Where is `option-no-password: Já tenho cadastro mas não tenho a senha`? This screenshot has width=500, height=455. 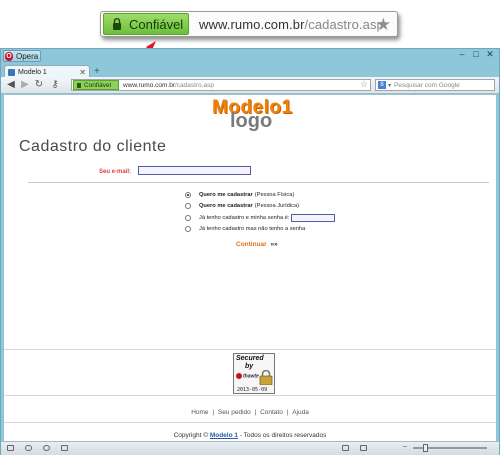
option-no-password: Já tenho cadastro mas não tenho a senha is located at coordinates (245, 229).